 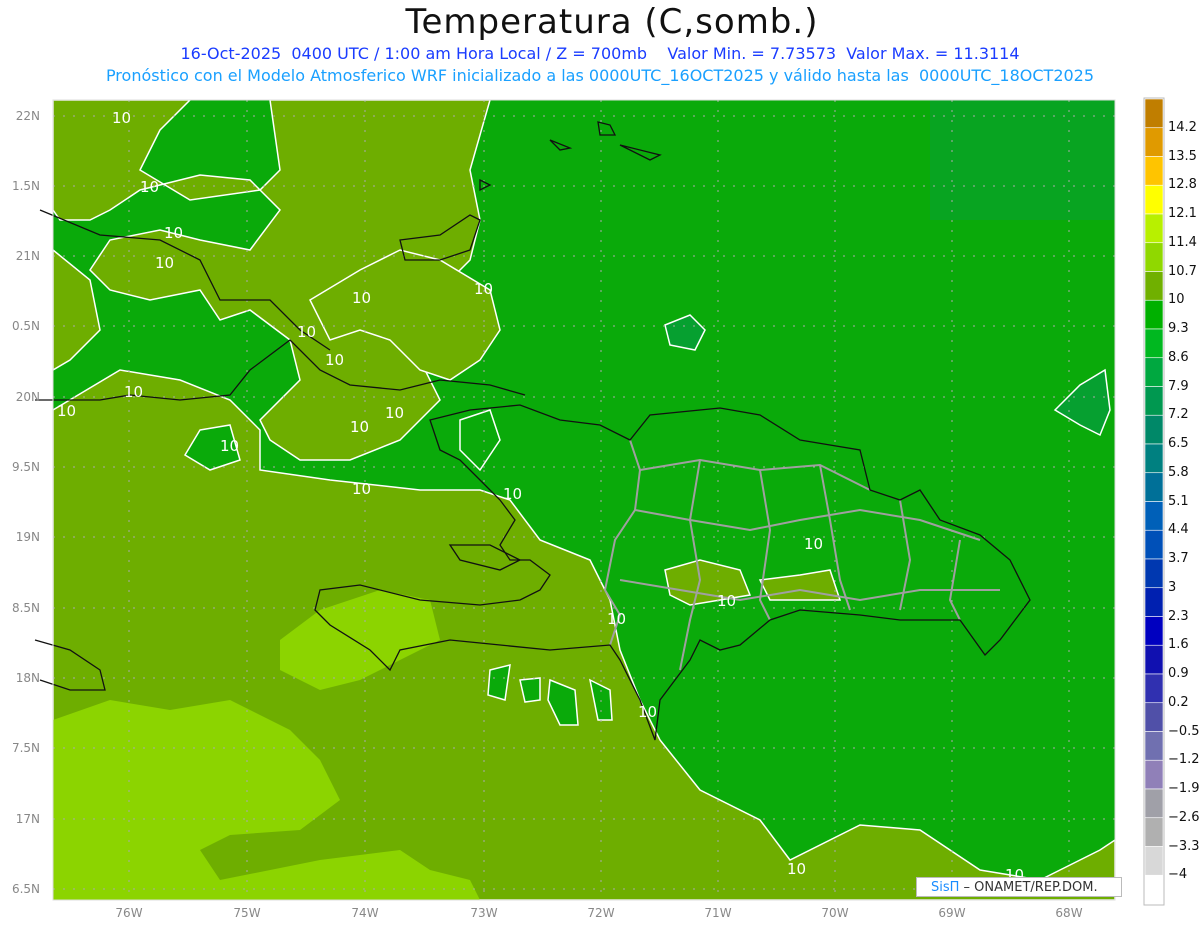 I want to click on colorbar-label: −0.5, so click(x=1184, y=731).